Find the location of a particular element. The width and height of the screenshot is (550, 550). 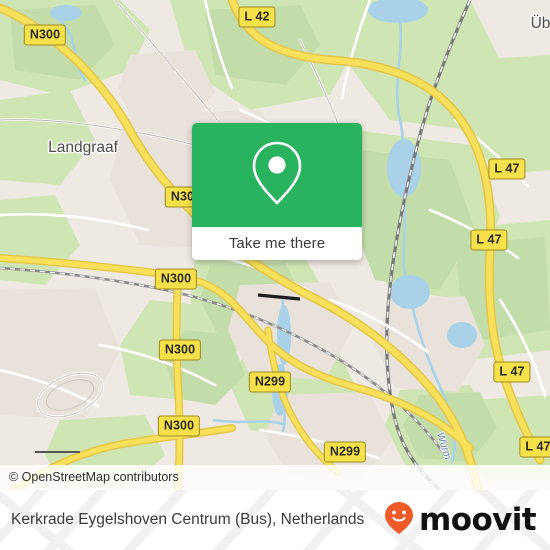

place-label-landgraaf: Landgraaf is located at coordinates (83, 147).